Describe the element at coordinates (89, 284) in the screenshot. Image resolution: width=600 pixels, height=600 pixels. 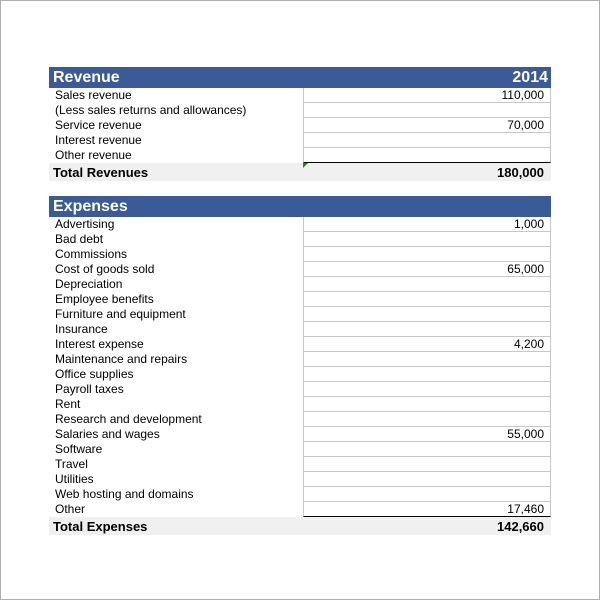
I see `expense-item-label: Depreciation` at that location.